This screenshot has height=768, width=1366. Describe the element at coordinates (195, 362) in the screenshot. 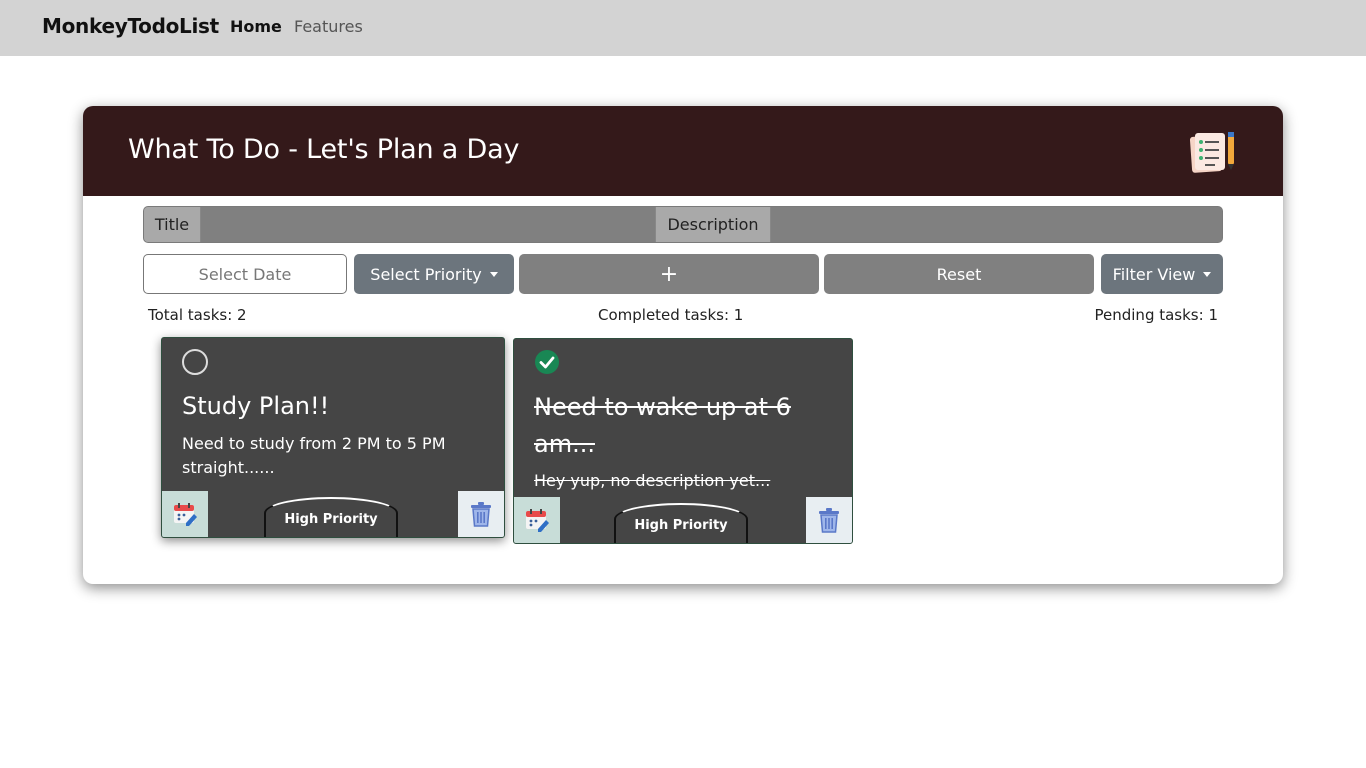

I see `task-incomplete-checkbox` at that location.